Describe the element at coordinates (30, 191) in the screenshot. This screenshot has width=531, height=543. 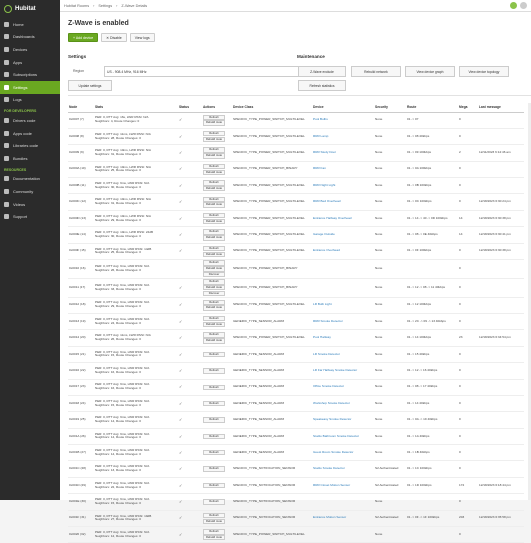
I see `sidebar-item-community: Community` at that location.